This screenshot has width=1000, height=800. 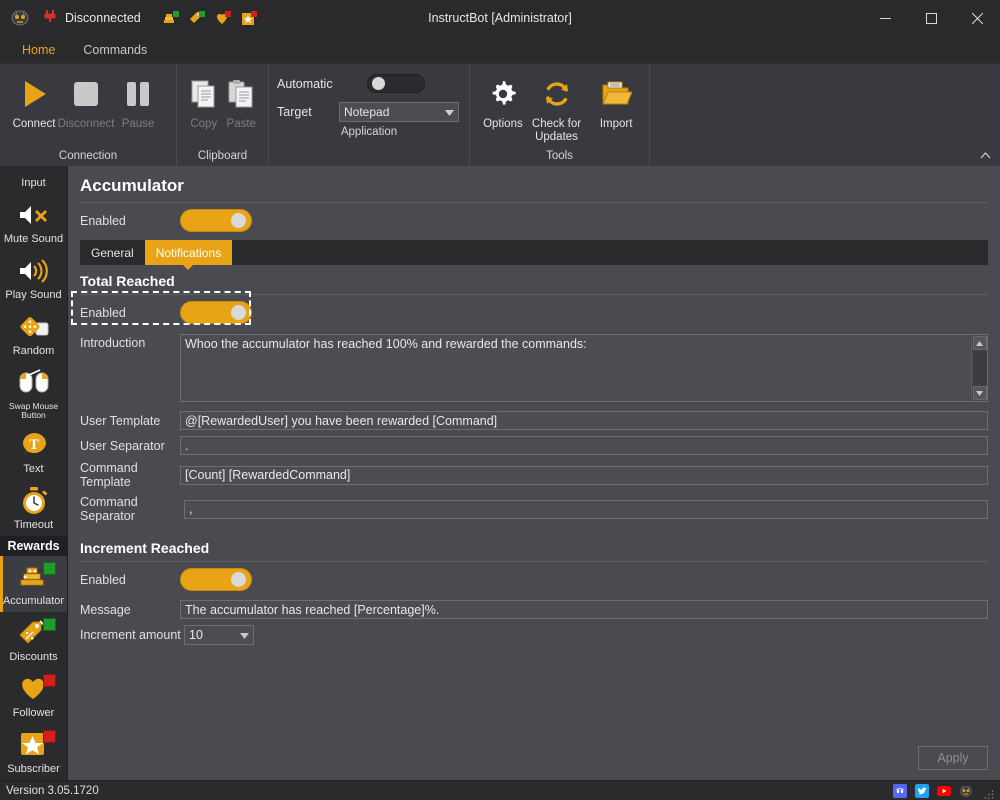 What do you see at coordinates (103, 312) in the screenshot?
I see `total-reached-enabled-label: Enabled` at bounding box center [103, 312].